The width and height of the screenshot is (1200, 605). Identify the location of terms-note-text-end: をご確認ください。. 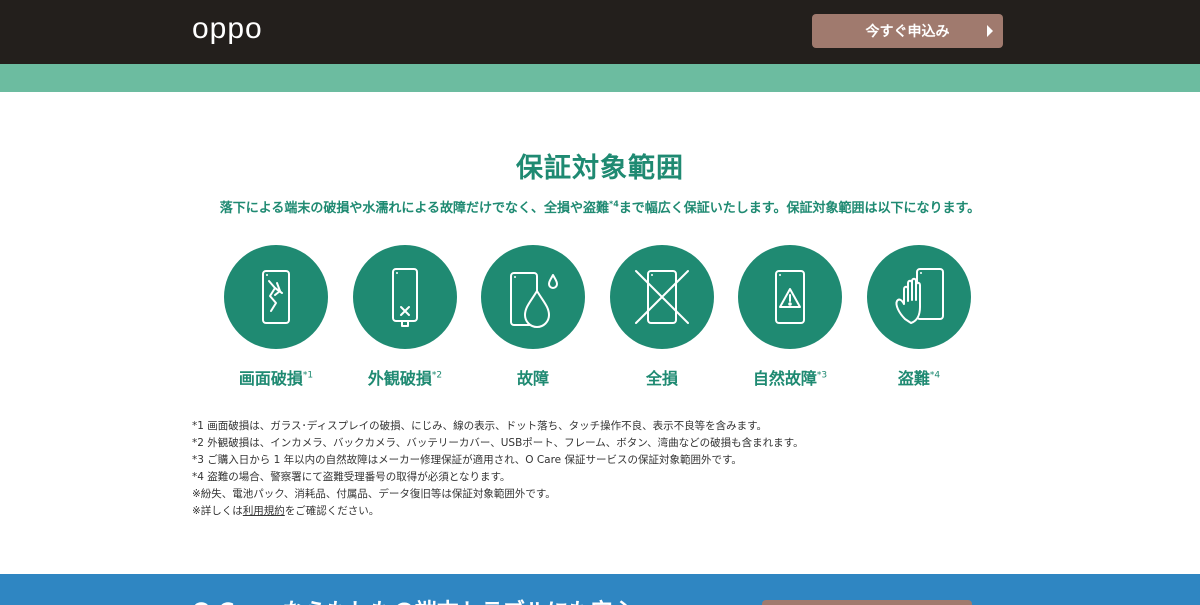
(332, 511).